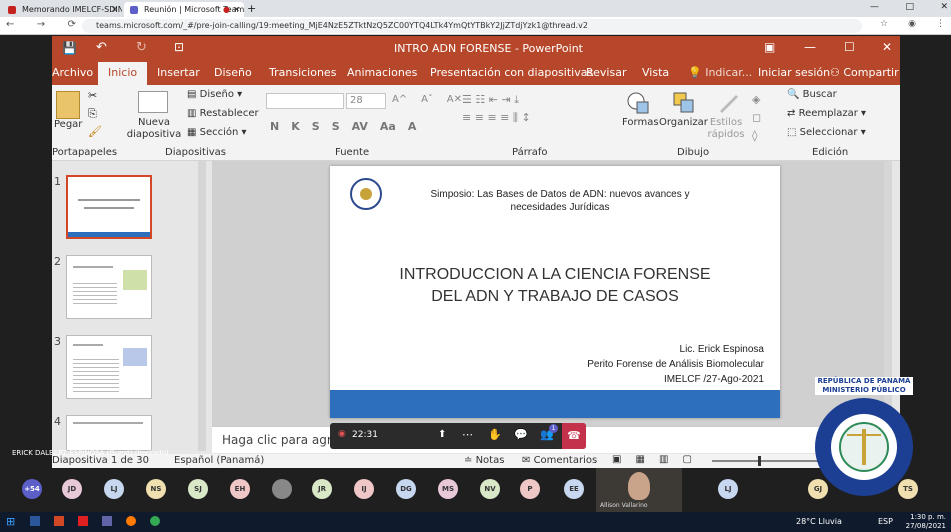 This screenshot has height=532, width=951. Describe the element at coordinates (944, 7) in the screenshot. I see `close-window-icon: ✕` at that location.